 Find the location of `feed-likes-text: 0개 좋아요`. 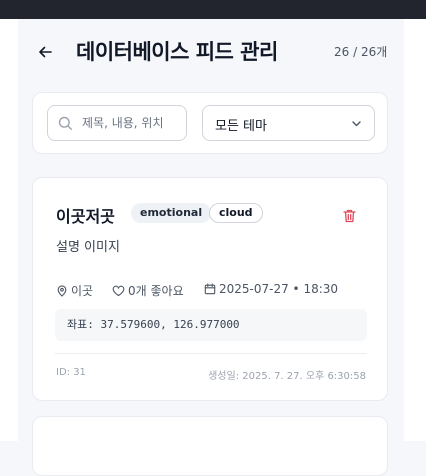

feed-likes-text: 0개 좋아요 is located at coordinates (156, 291).